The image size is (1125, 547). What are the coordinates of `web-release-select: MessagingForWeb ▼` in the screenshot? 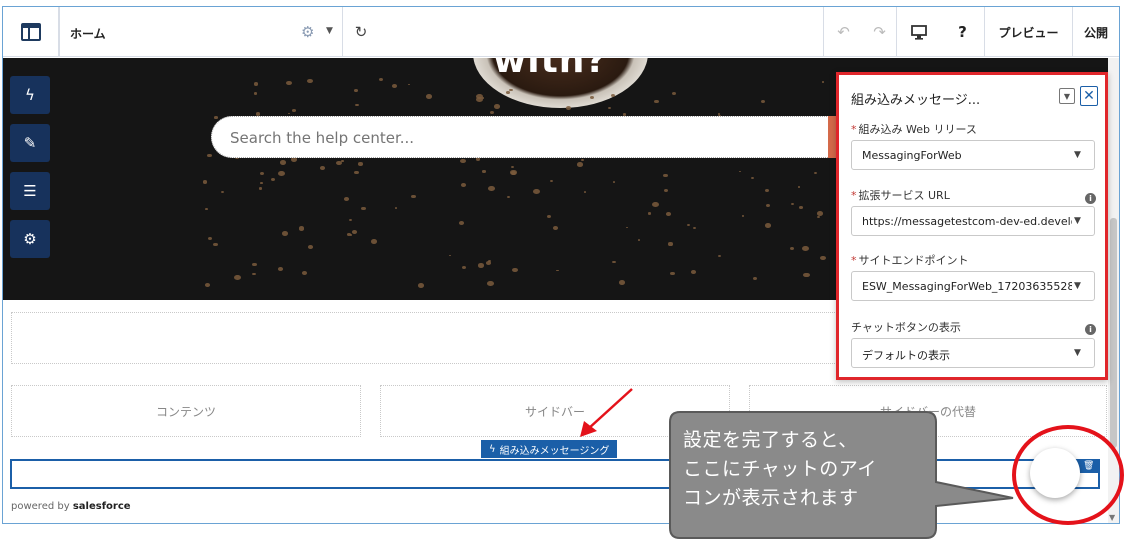 It's located at (973, 155).